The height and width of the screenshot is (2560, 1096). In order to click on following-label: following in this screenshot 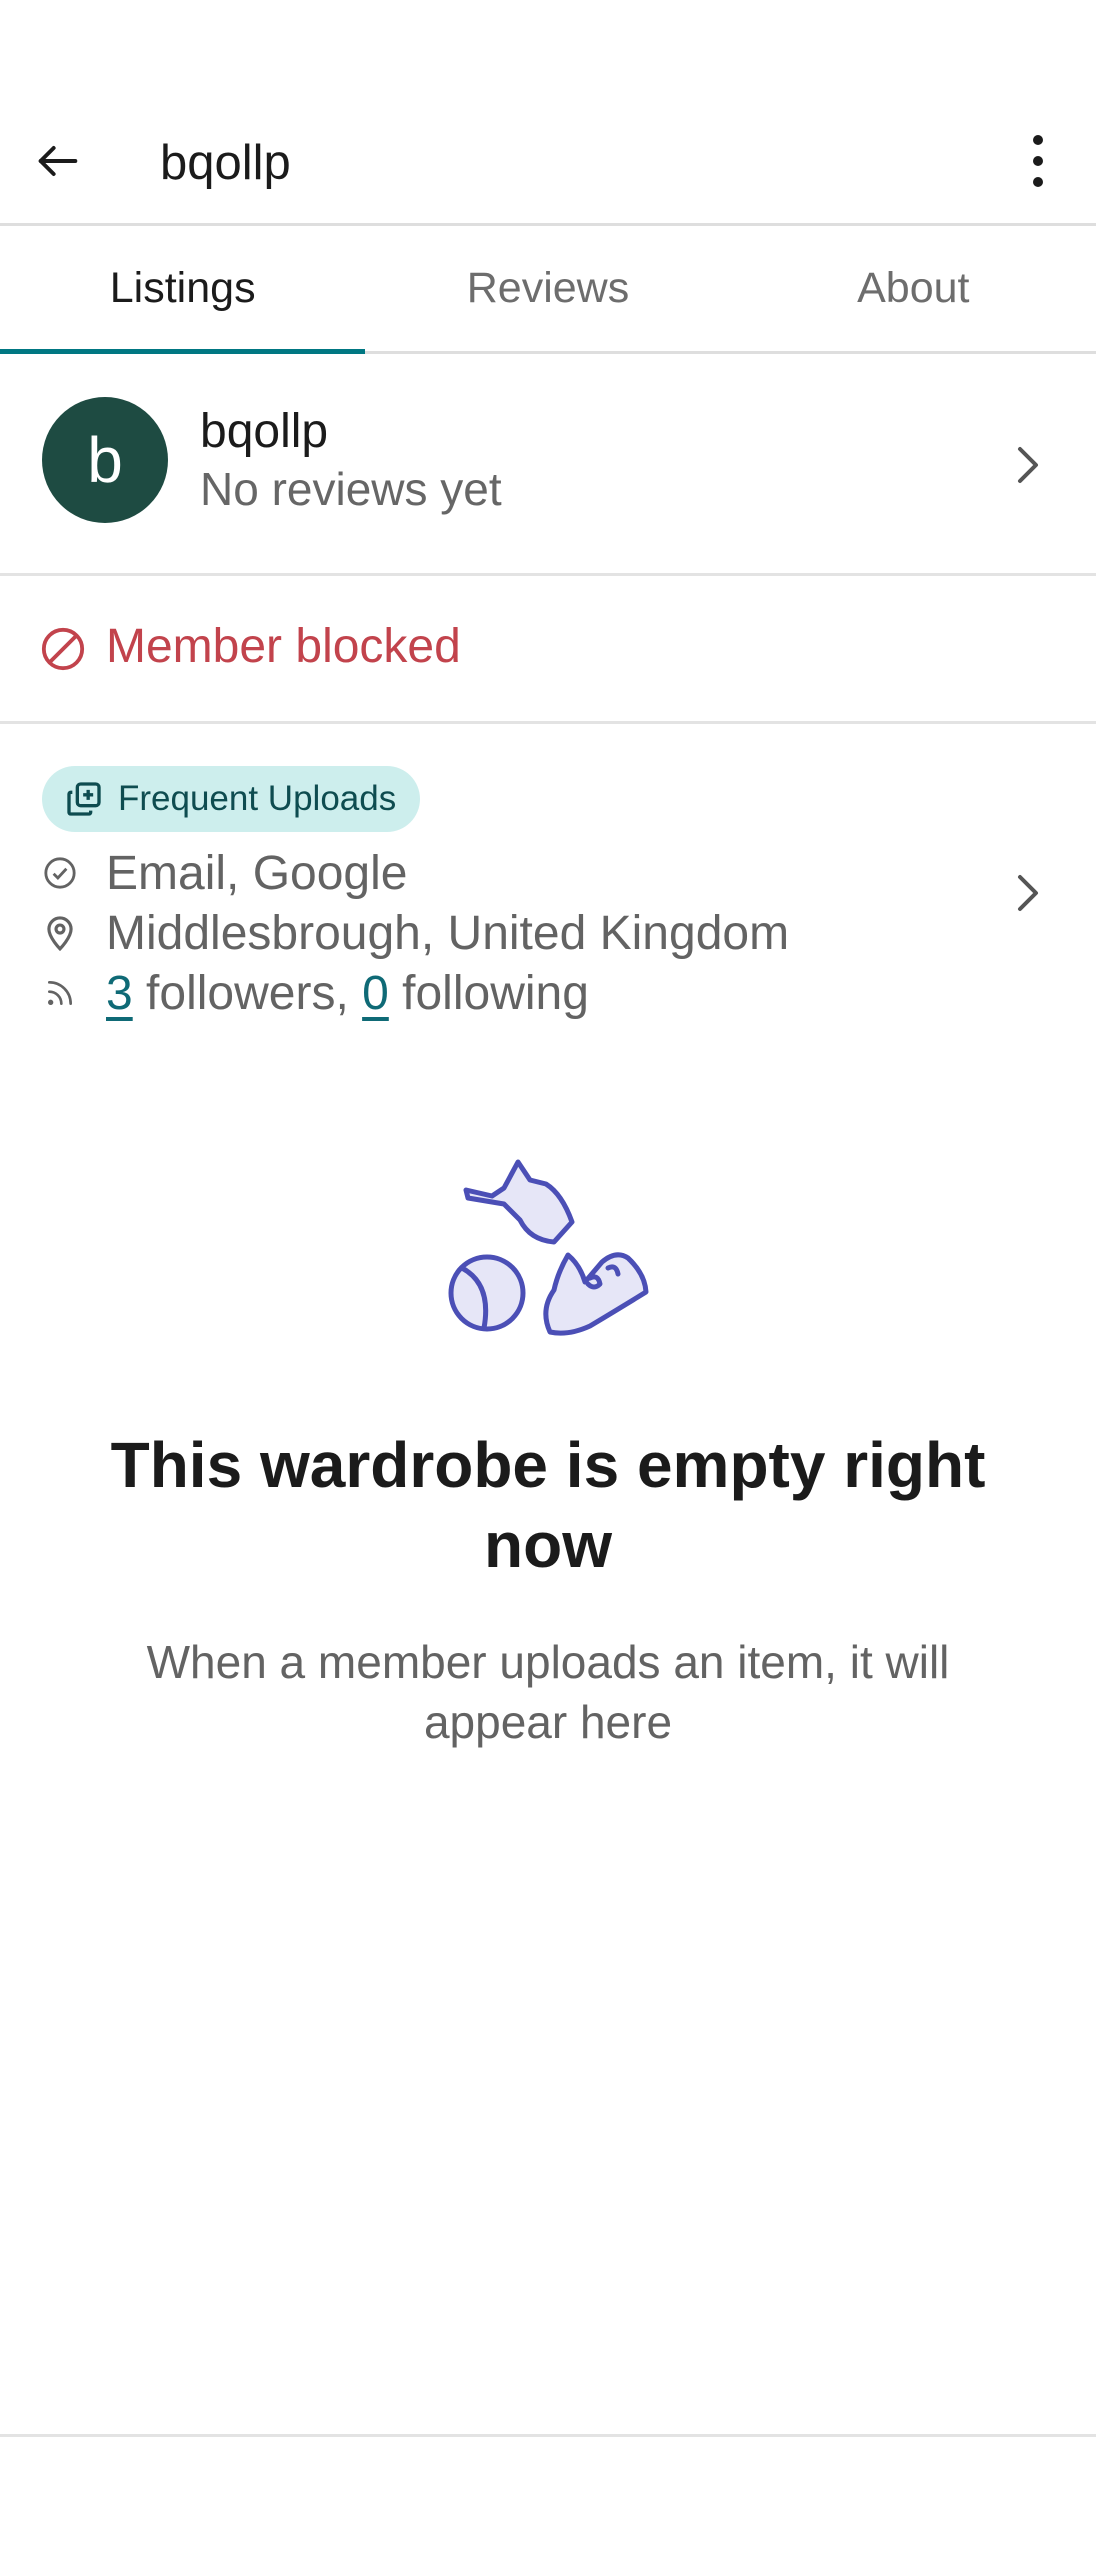, I will do `click(488, 993)`.